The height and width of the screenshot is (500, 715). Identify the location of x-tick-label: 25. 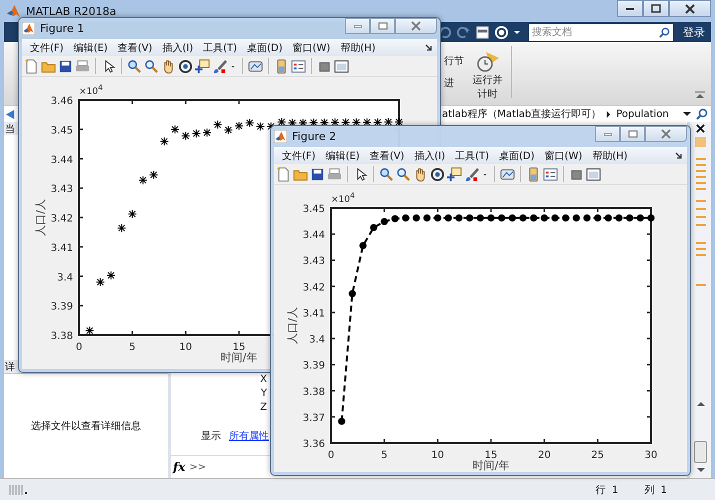
(597, 455).